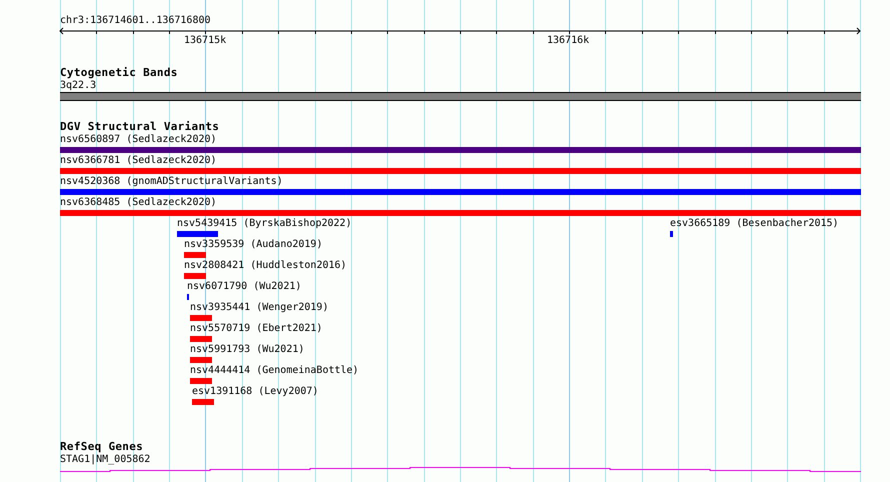 This screenshot has height=482, width=890. I want to click on band-label: 3q22.3, so click(78, 86).